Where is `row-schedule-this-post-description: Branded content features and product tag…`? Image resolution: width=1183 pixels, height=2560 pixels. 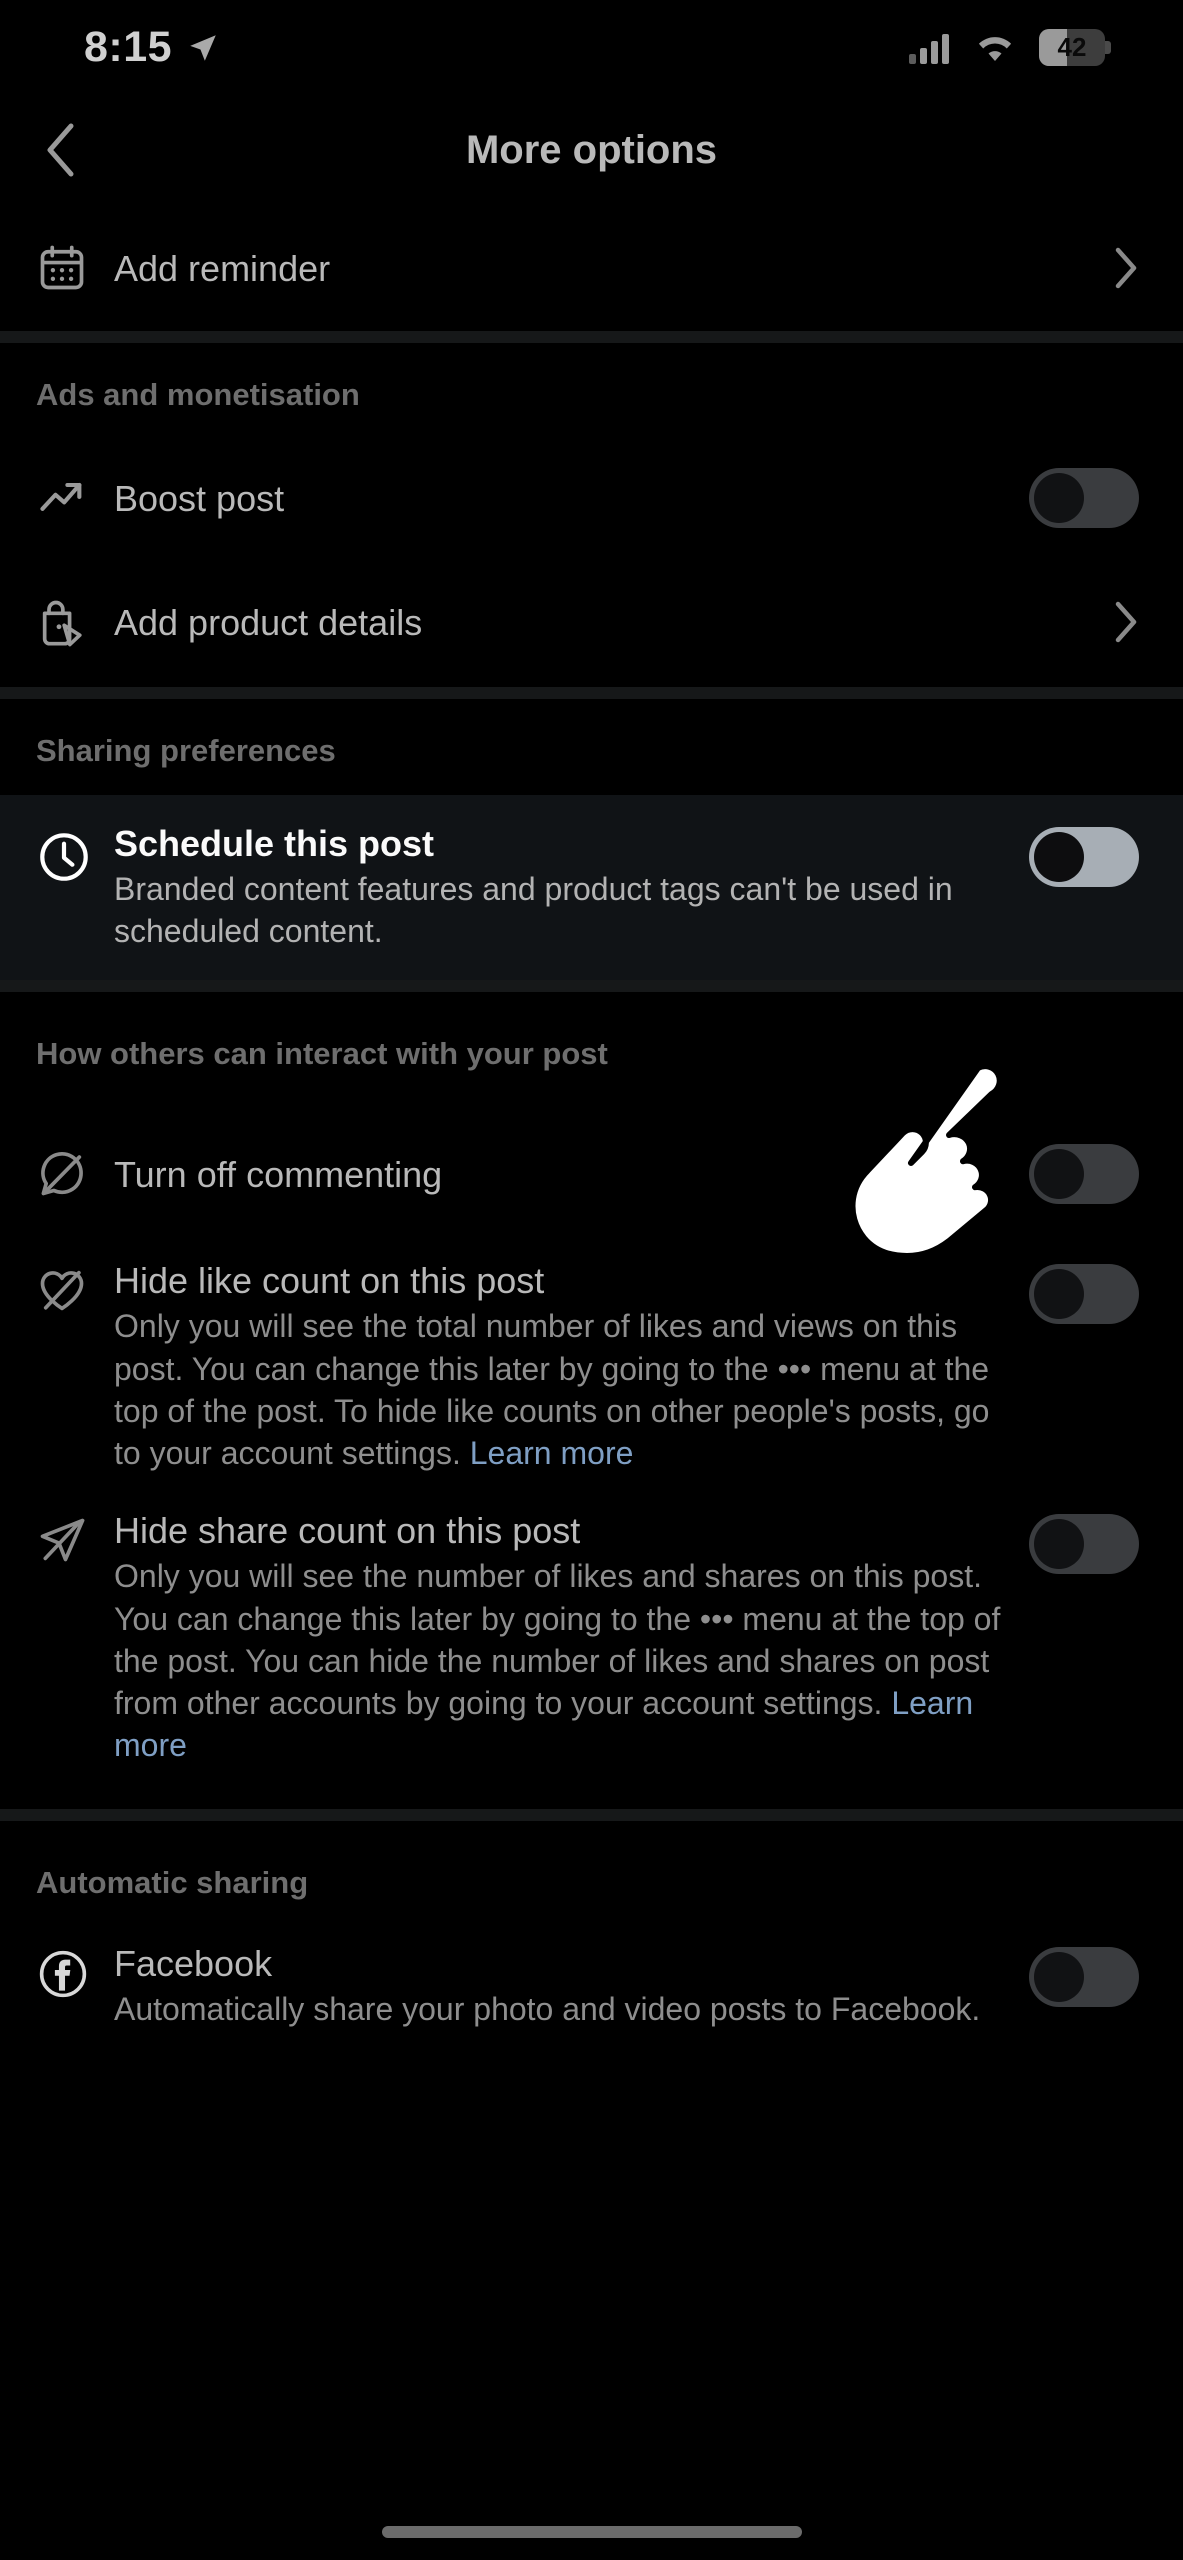 row-schedule-this-post-description: Branded content features and product tag… is located at coordinates (533, 910).